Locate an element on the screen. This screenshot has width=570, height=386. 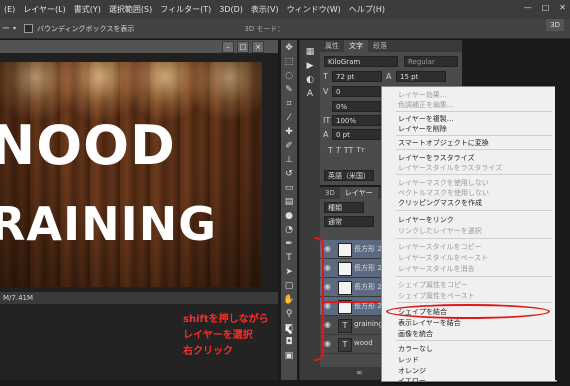
menu-item-filter: フィルター(T) is located at coordinates (185, 9).